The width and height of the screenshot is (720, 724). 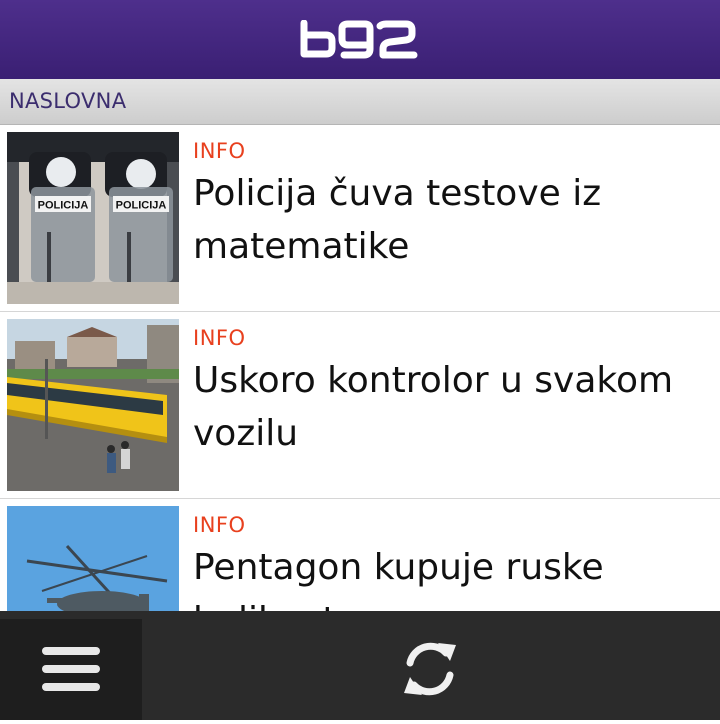 I want to click on section-title: NASLOVNA, so click(x=68, y=101).